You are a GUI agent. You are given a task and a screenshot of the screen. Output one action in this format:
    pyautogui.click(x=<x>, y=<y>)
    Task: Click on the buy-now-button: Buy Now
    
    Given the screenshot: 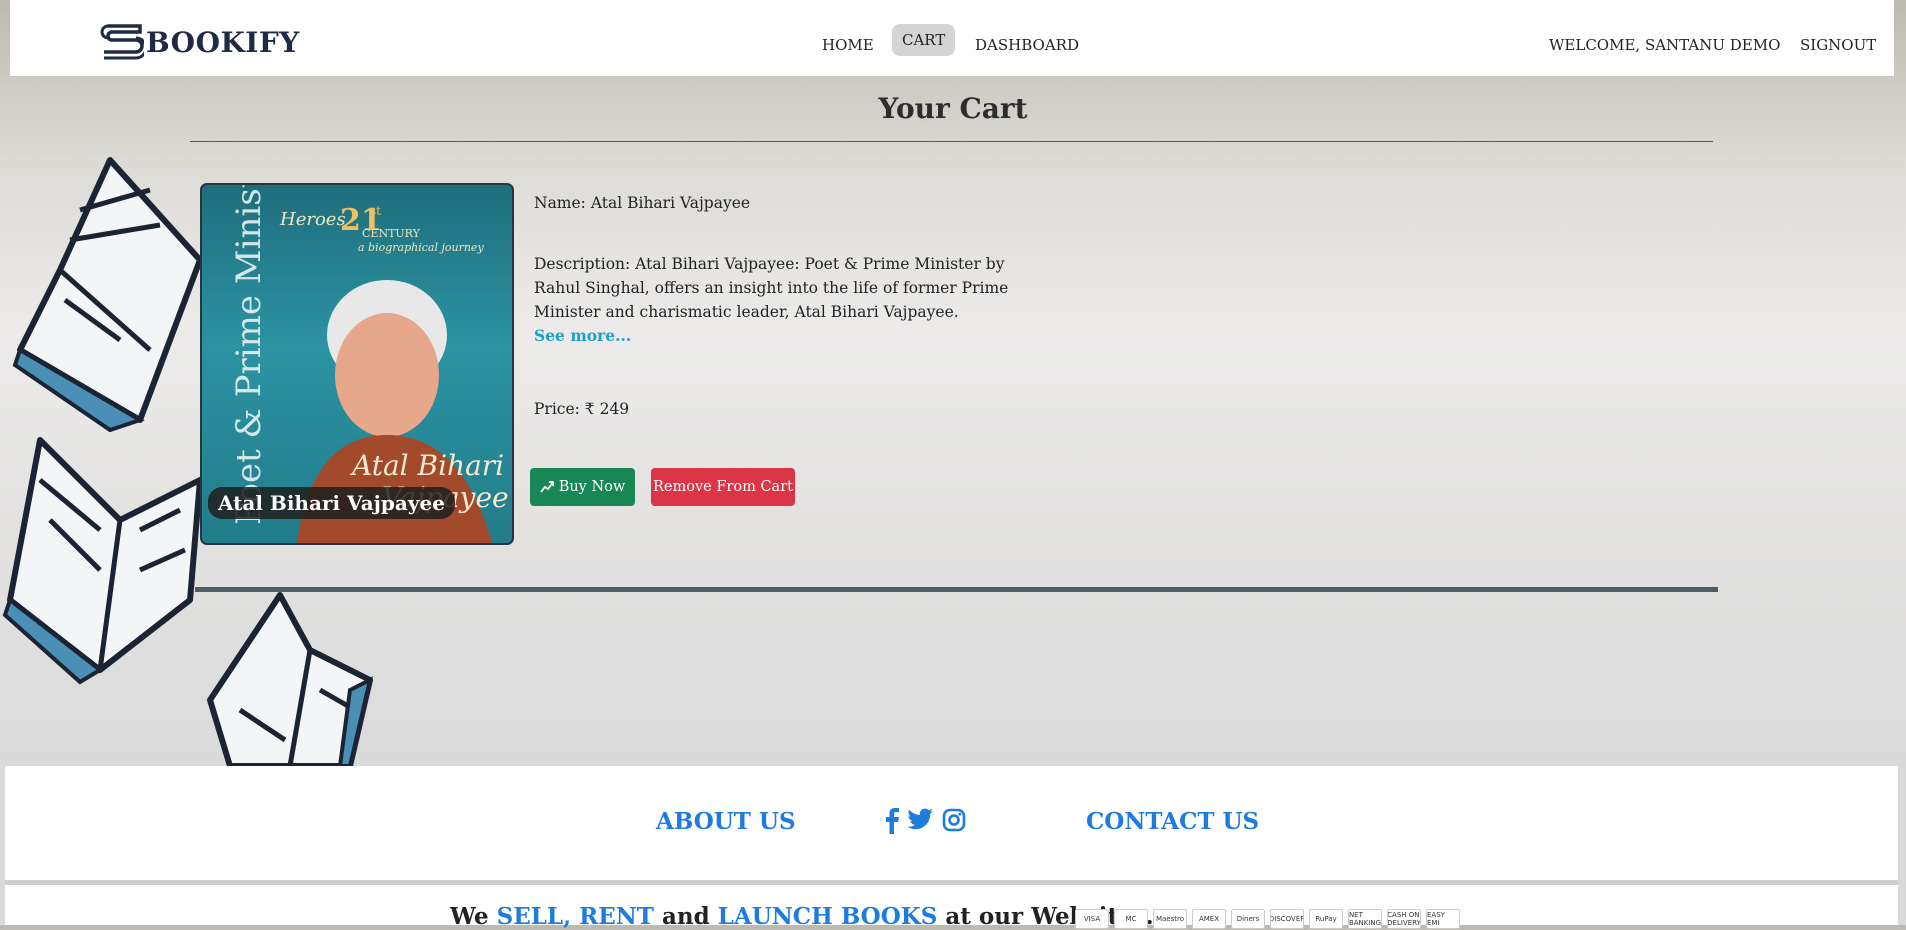 What is the action you would take?
    pyautogui.click(x=582, y=487)
    